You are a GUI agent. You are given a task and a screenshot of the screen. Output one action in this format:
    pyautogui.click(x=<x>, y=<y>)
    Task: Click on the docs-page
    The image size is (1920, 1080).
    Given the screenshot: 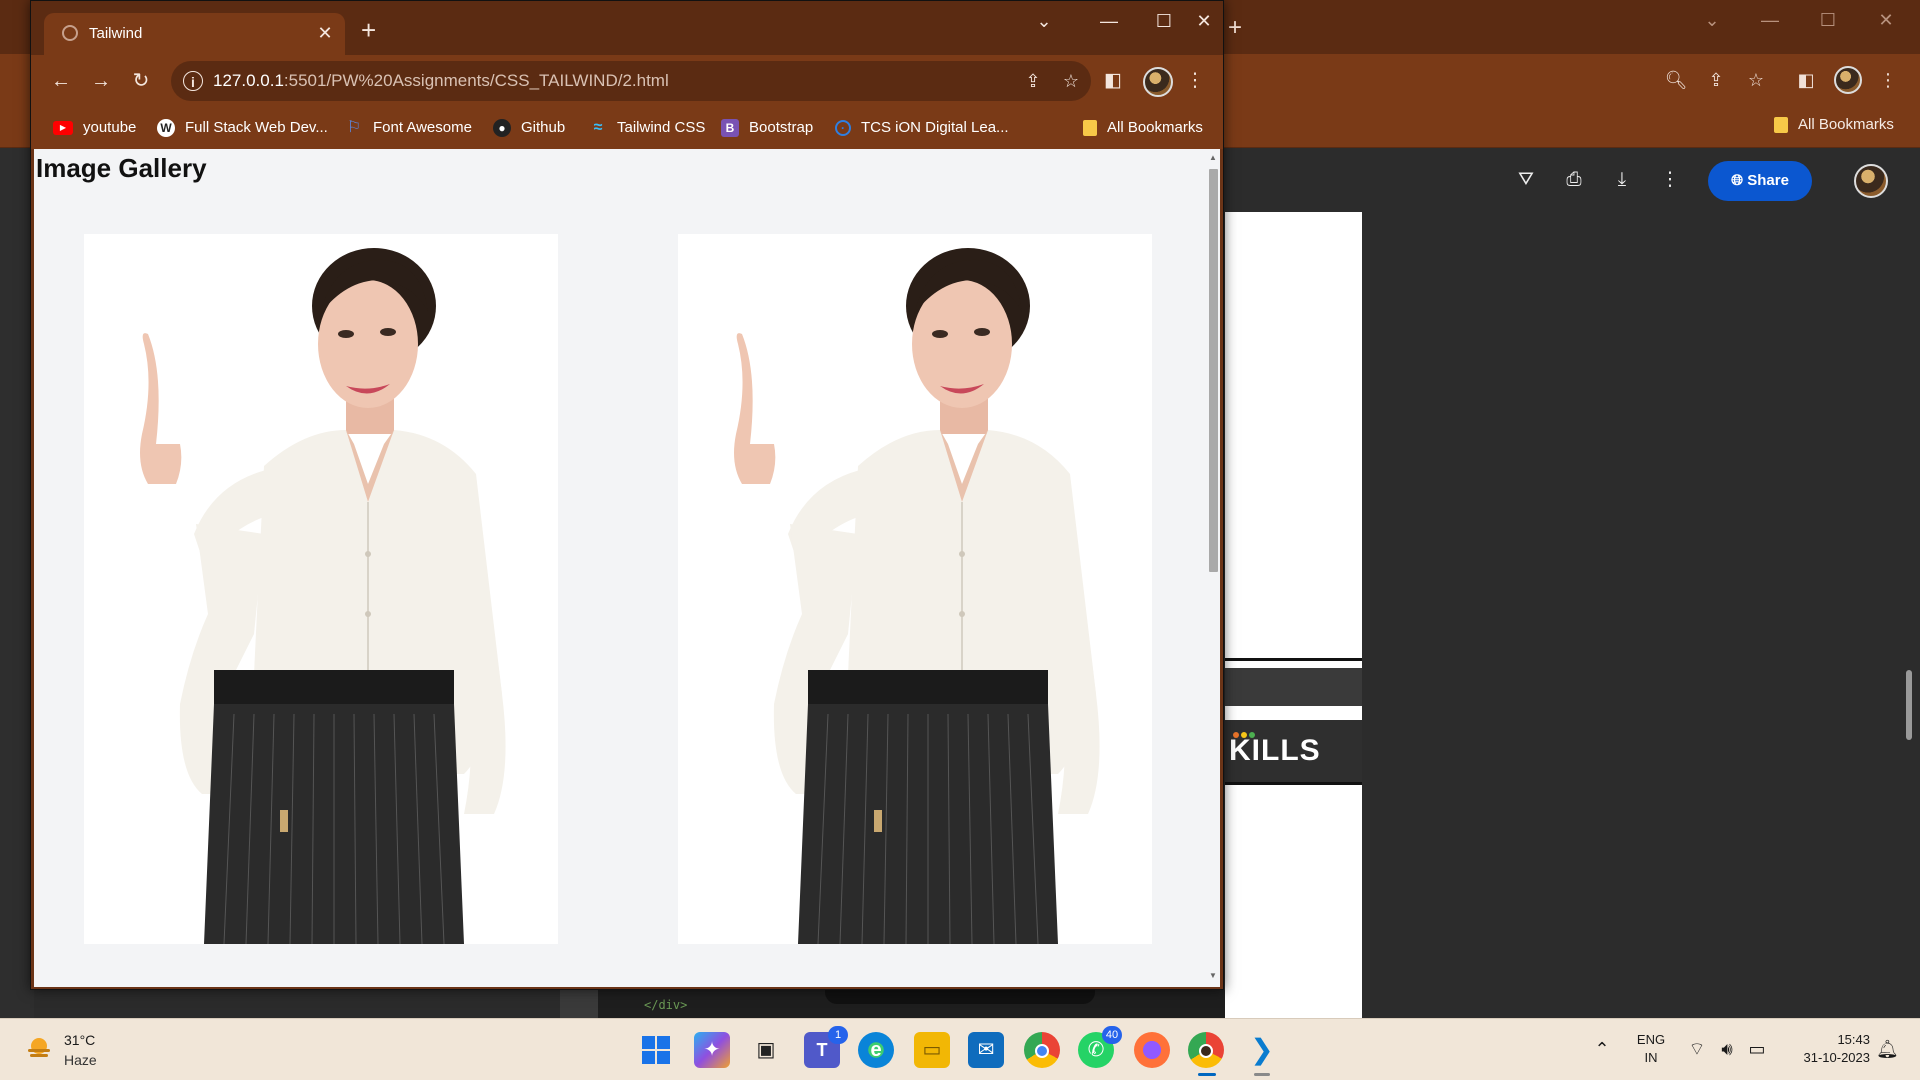 What is the action you would take?
    pyautogui.click(x=1293, y=615)
    